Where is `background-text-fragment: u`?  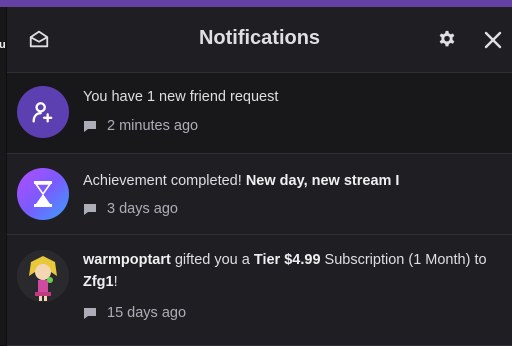
background-text-fragment: u is located at coordinates (3, 45).